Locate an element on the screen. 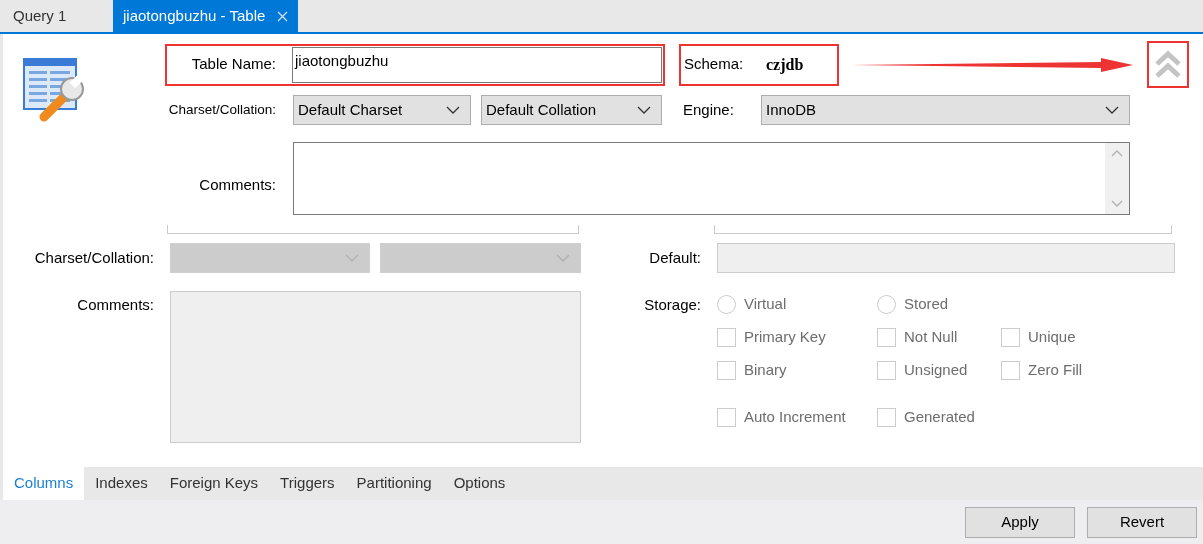 The width and height of the screenshot is (1203, 544). editor-tab: Indexes is located at coordinates (121, 483).